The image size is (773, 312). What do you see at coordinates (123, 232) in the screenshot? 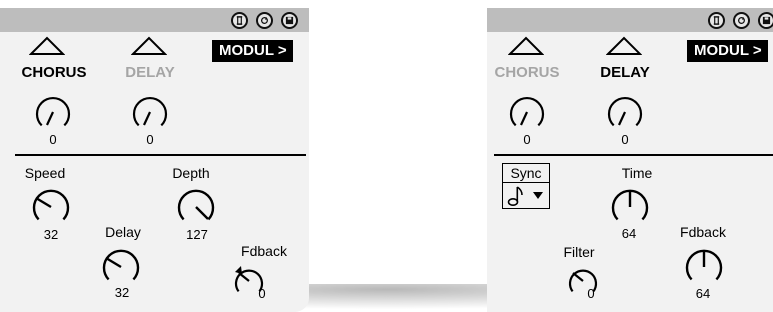
I see `param-label-delay: Delay` at bounding box center [123, 232].